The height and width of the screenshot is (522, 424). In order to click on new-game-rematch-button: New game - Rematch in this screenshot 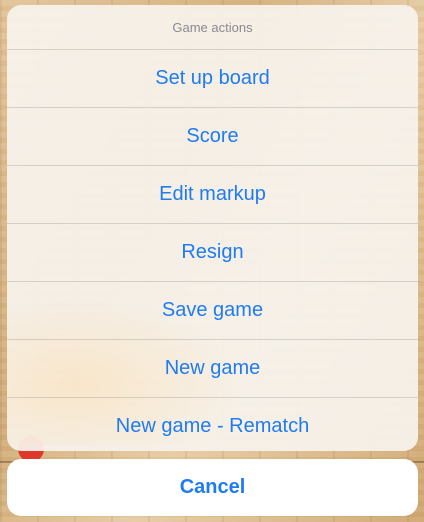, I will do `click(212, 424)`.